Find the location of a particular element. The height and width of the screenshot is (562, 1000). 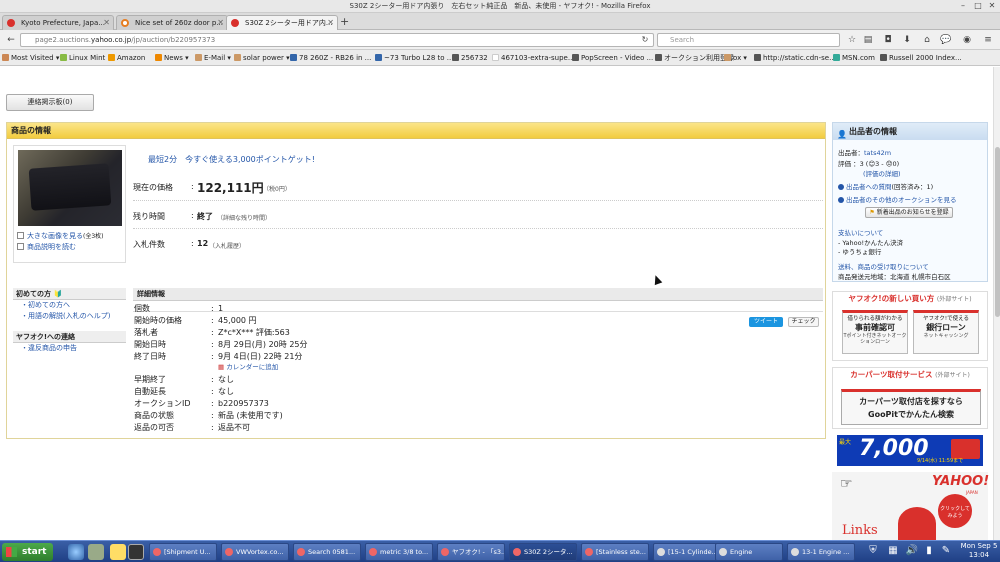

item-info-title: 商品の情報 is located at coordinates (416, 131).